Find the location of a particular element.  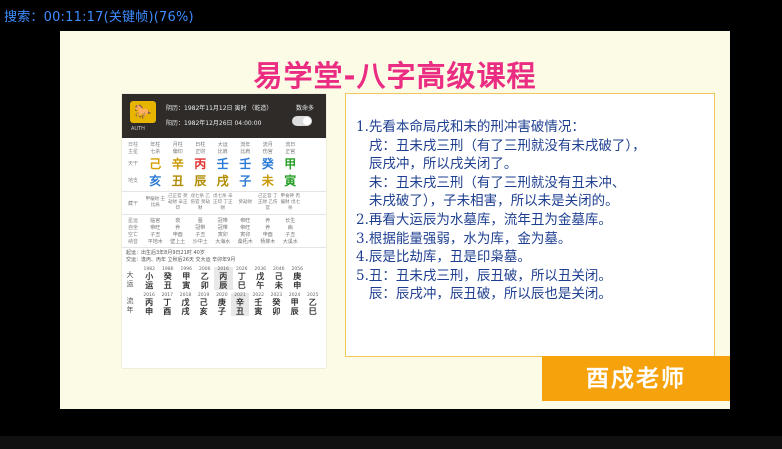

liu-nian-item: 2022 壬寅 is located at coordinates (258, 304).